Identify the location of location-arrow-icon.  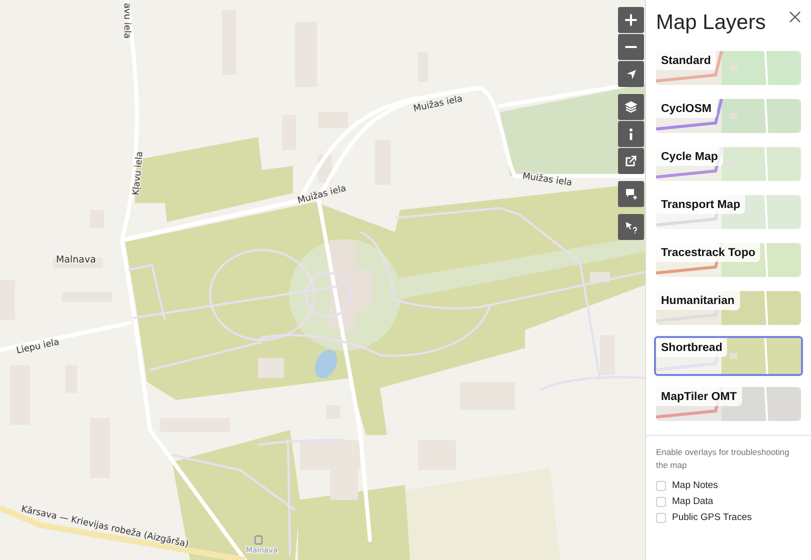
(631, 74).